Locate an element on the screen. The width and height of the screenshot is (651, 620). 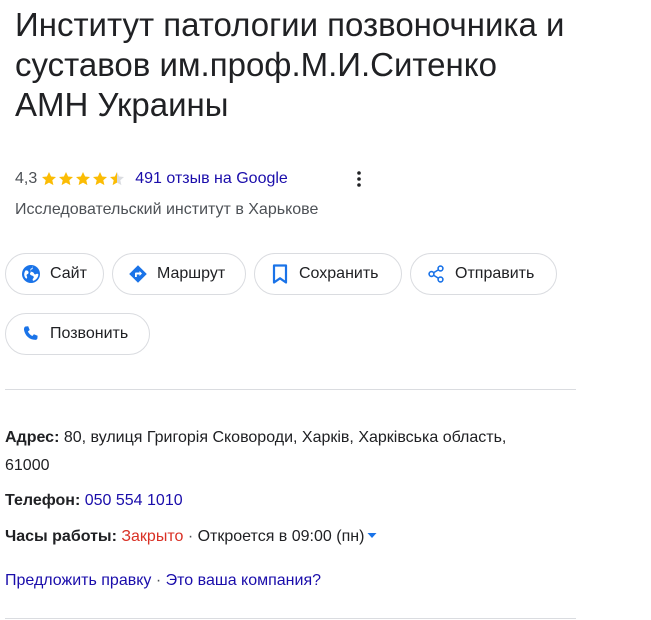
route-button: Маршрут is located at coordinates (179, 274).